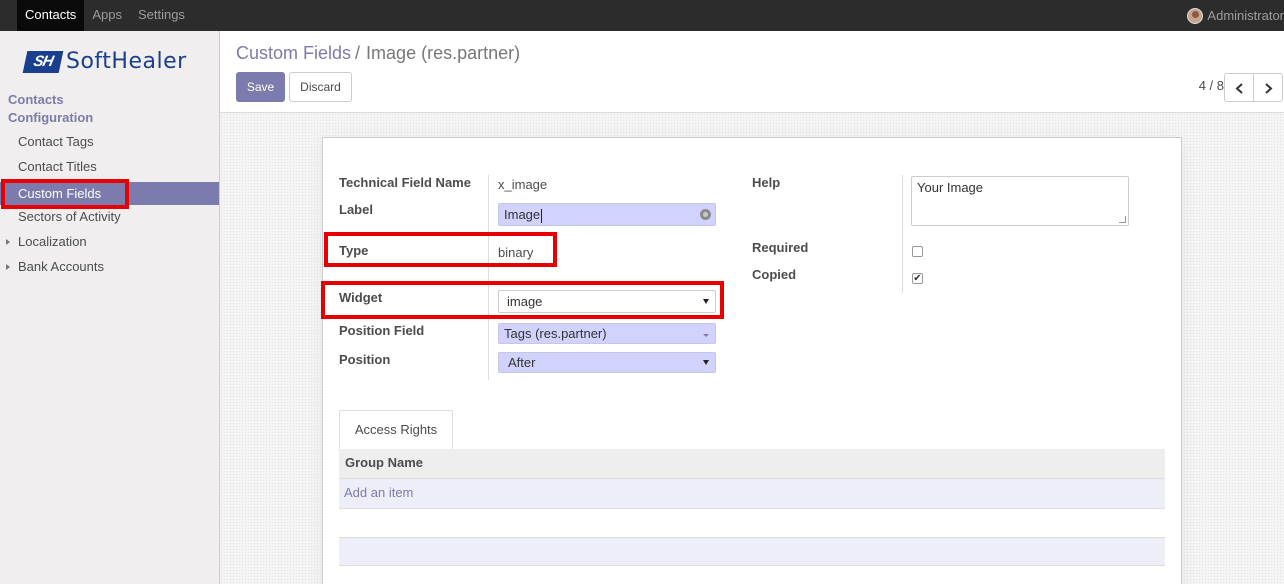 This screenshot has height=584, width=1284. What do you see at coordinates (705, 214) in the screenshot?
I see `globe-icon` at bounding box center [705, 214].